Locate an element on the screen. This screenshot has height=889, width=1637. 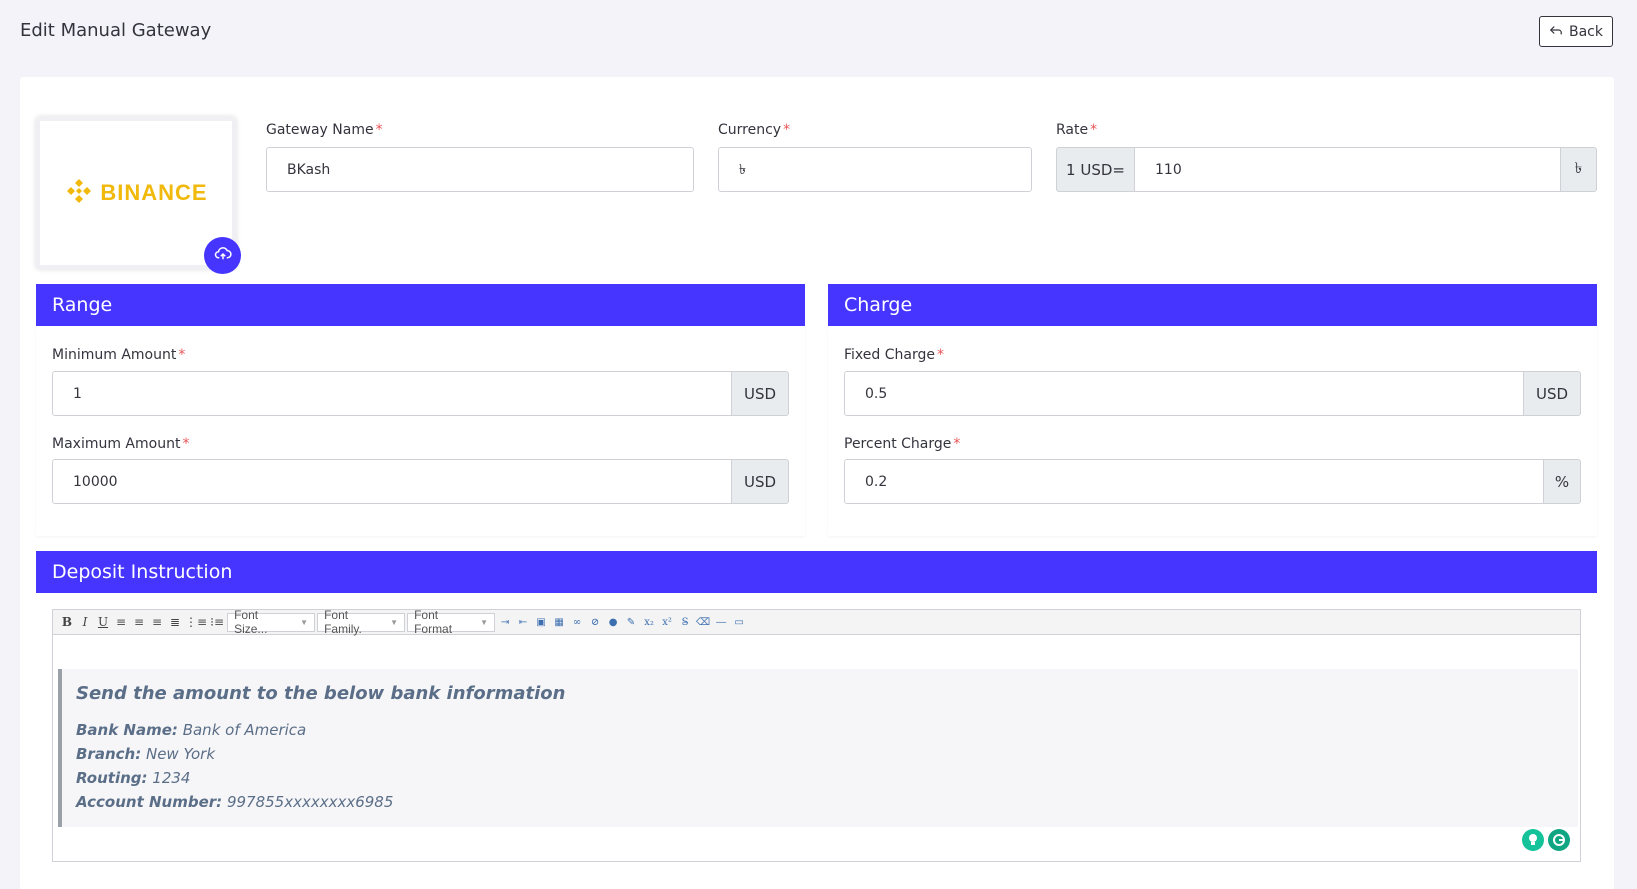
back-arrow-icon is located at coordinates (1556, 32).